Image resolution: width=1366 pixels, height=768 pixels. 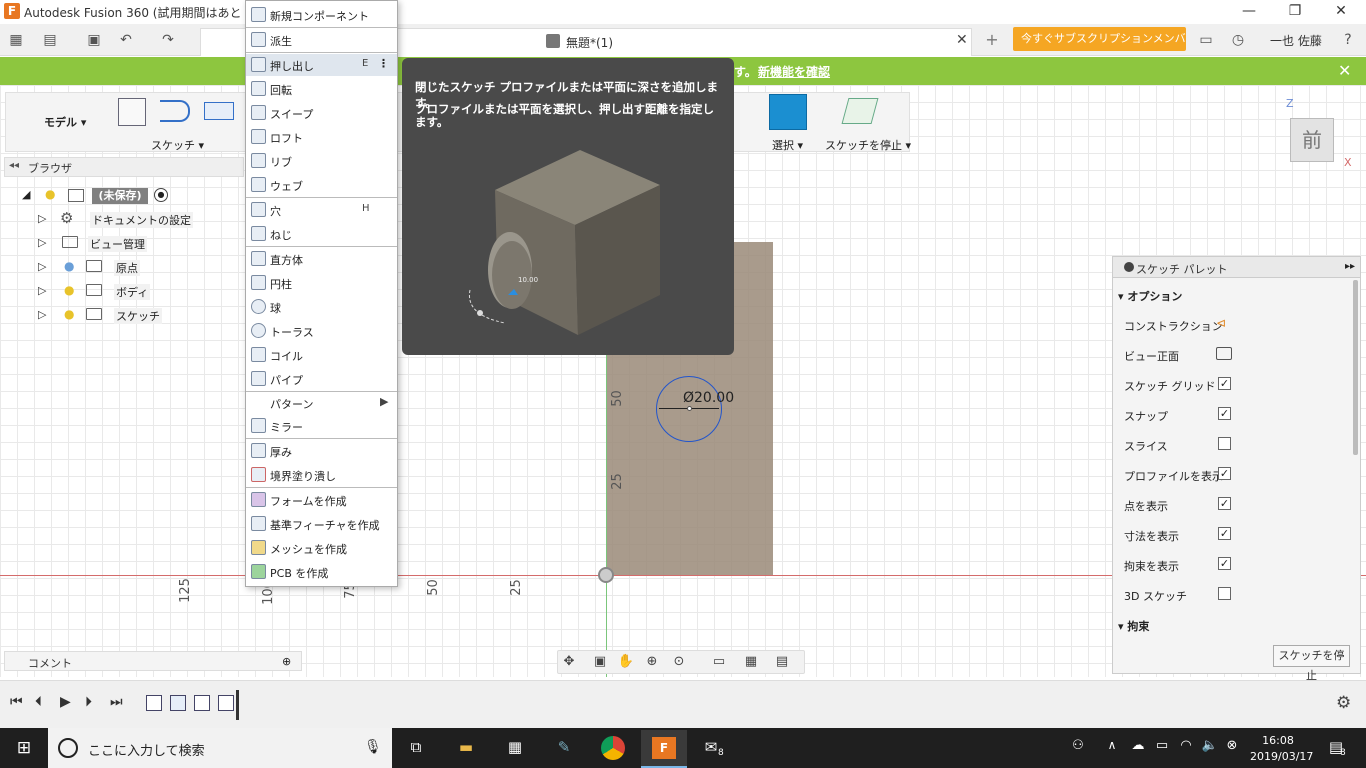 What do you see at coordinates (1348, 40) in the screenshot?
I see `help-icon: ?` at bounding box center [1348, 40].